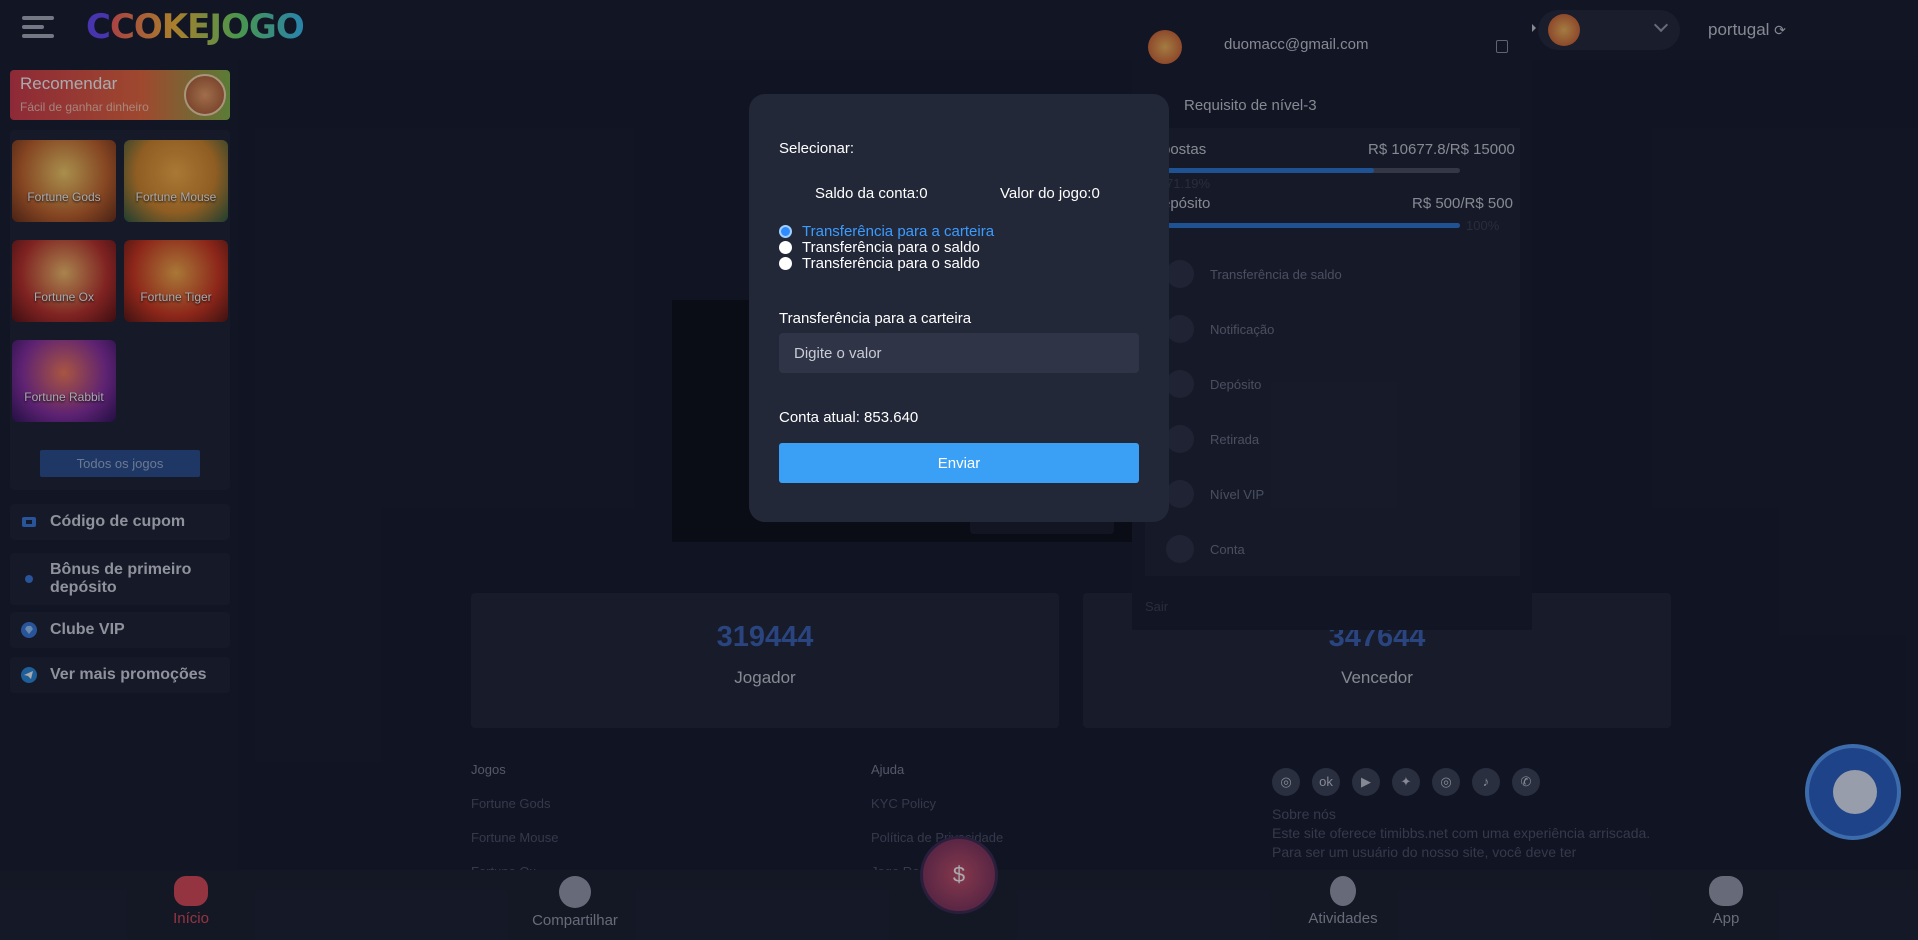 The height and width of the screenshot is (940, 1918). What do you see at coordinates (785, 231) in the screenshot?
I see `radio-selected` at bounding box center [785, 231].